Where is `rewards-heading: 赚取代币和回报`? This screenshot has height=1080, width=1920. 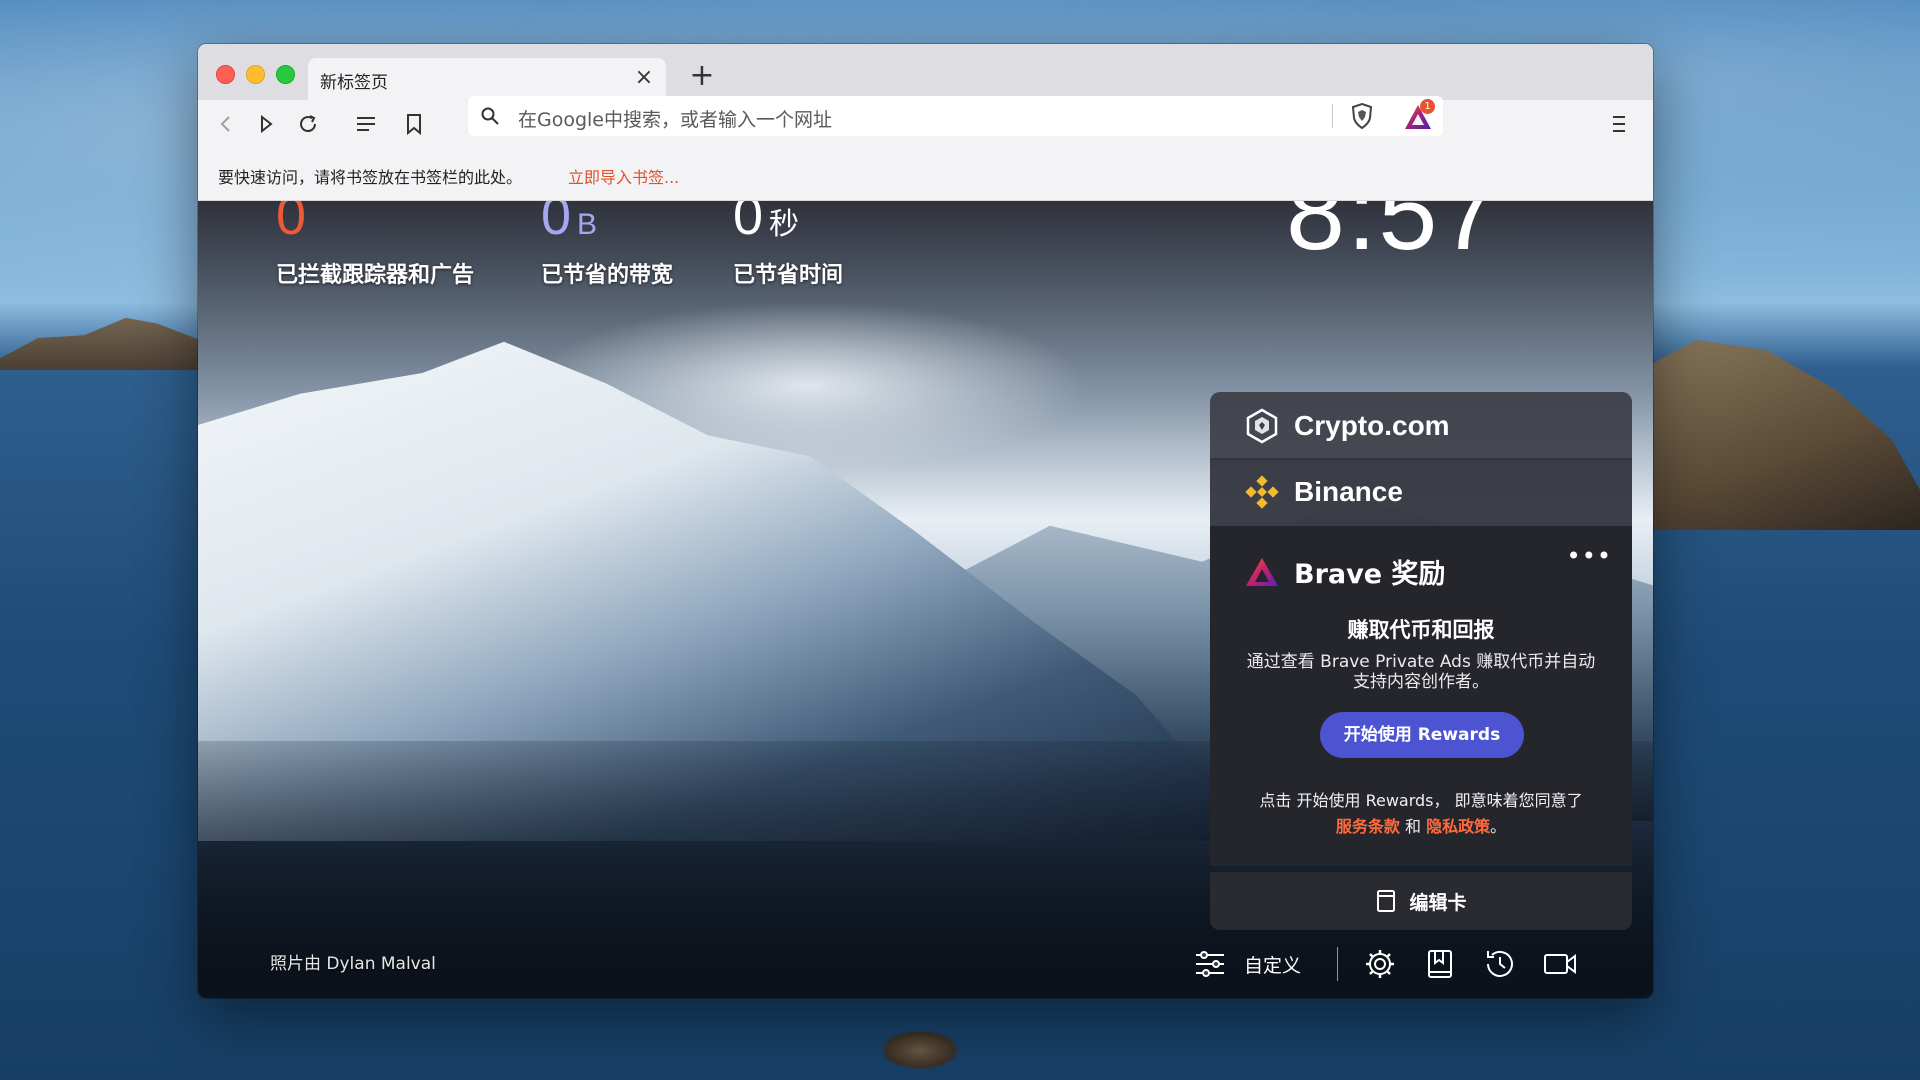
rewards-heading: 赚取代币和回报 is located at coordinates (1421, 630).